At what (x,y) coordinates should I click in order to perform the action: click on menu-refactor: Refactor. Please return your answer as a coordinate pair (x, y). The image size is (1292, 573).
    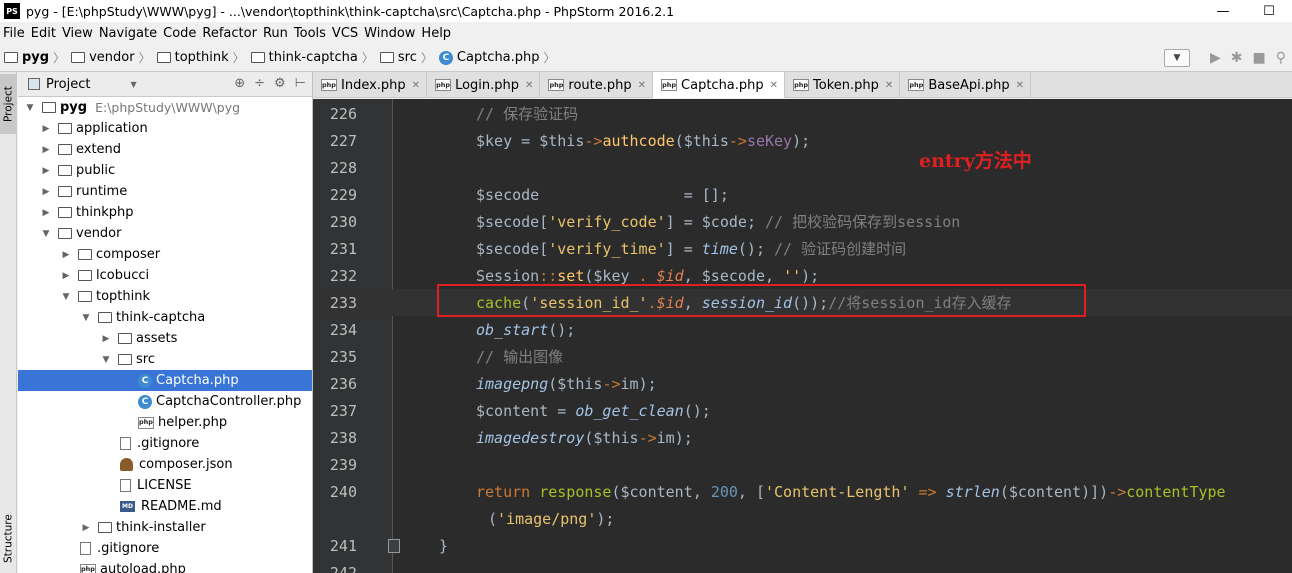
    Looking at the image, I should click on (231, 33).